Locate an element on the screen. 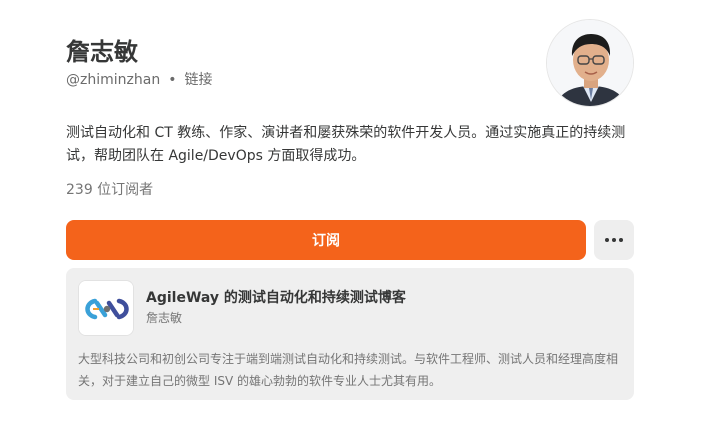 The height and width of the screenshot is (430, 701). more-options-button is located at coordinates (614, 240).